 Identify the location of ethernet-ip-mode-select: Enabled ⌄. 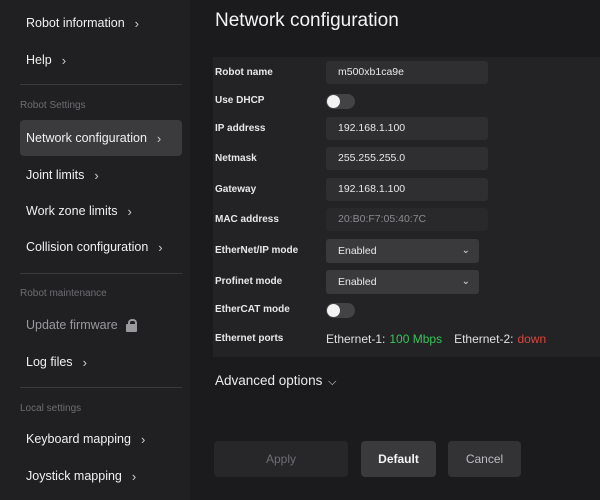
(402, 251).